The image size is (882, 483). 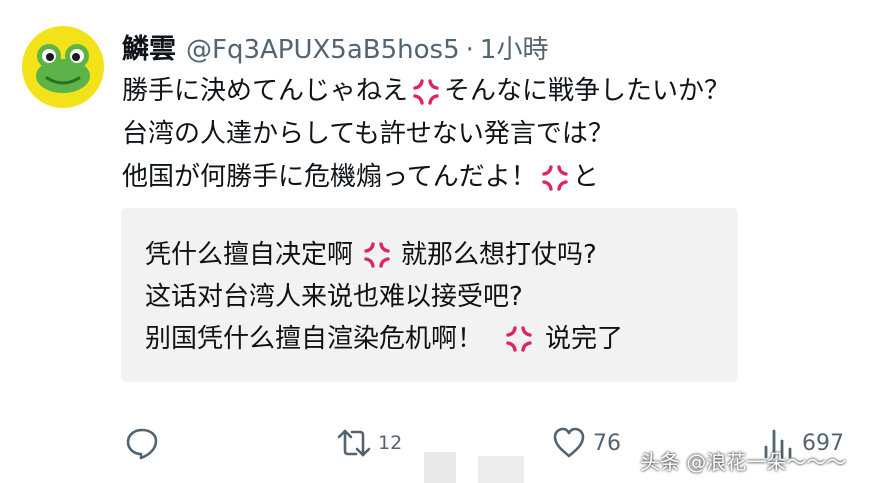 I want to click on translation-segment: 凭什么擅自决定啊, so click(x=249, y=255).